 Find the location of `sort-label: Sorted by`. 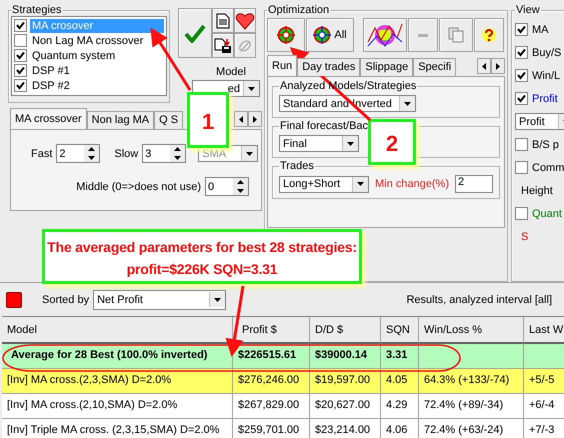

sort-label: Sorted by is located at coordinates (66, 300).